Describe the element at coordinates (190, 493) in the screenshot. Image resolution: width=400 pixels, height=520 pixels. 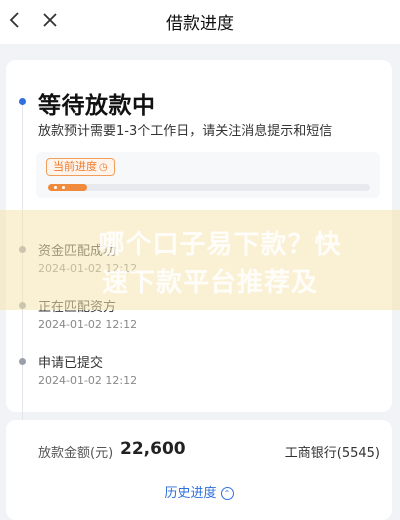
I see `history-progress-label: 历史进度` at that location.